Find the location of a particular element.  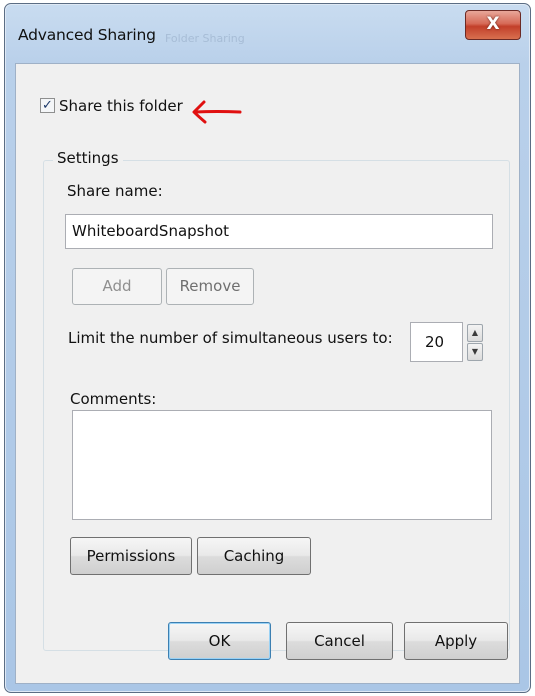

remove-button: Remove is located at coordinates (210, 286).